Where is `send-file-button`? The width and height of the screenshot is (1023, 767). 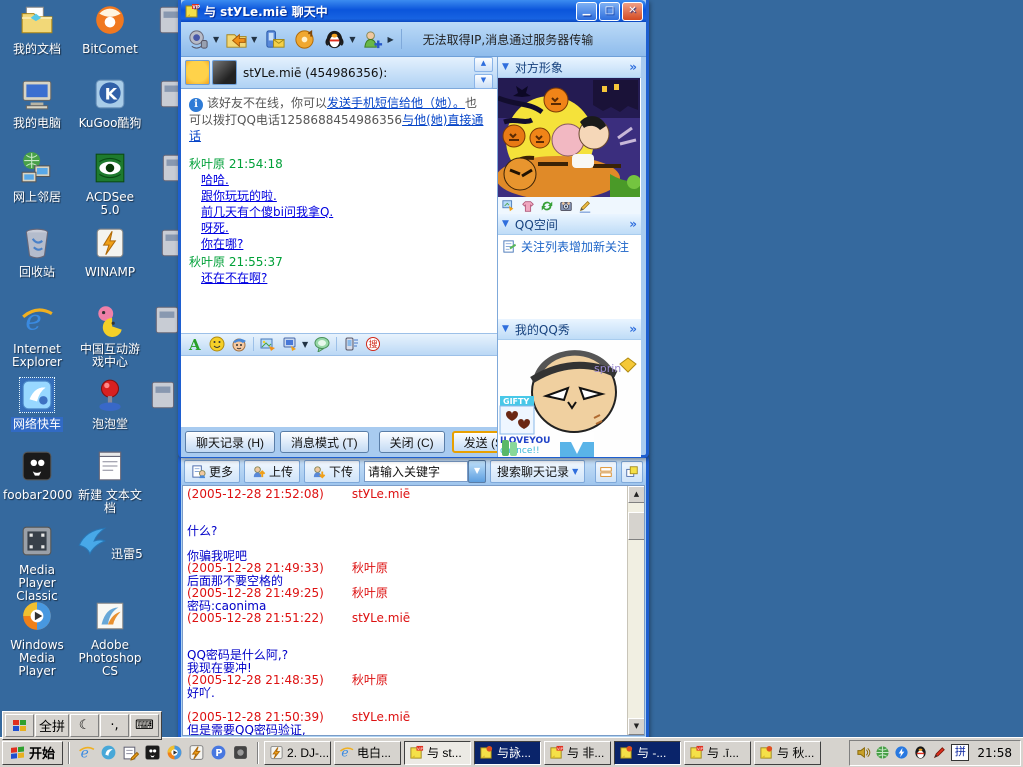
send-file-button is located at coordinates (236, 39).